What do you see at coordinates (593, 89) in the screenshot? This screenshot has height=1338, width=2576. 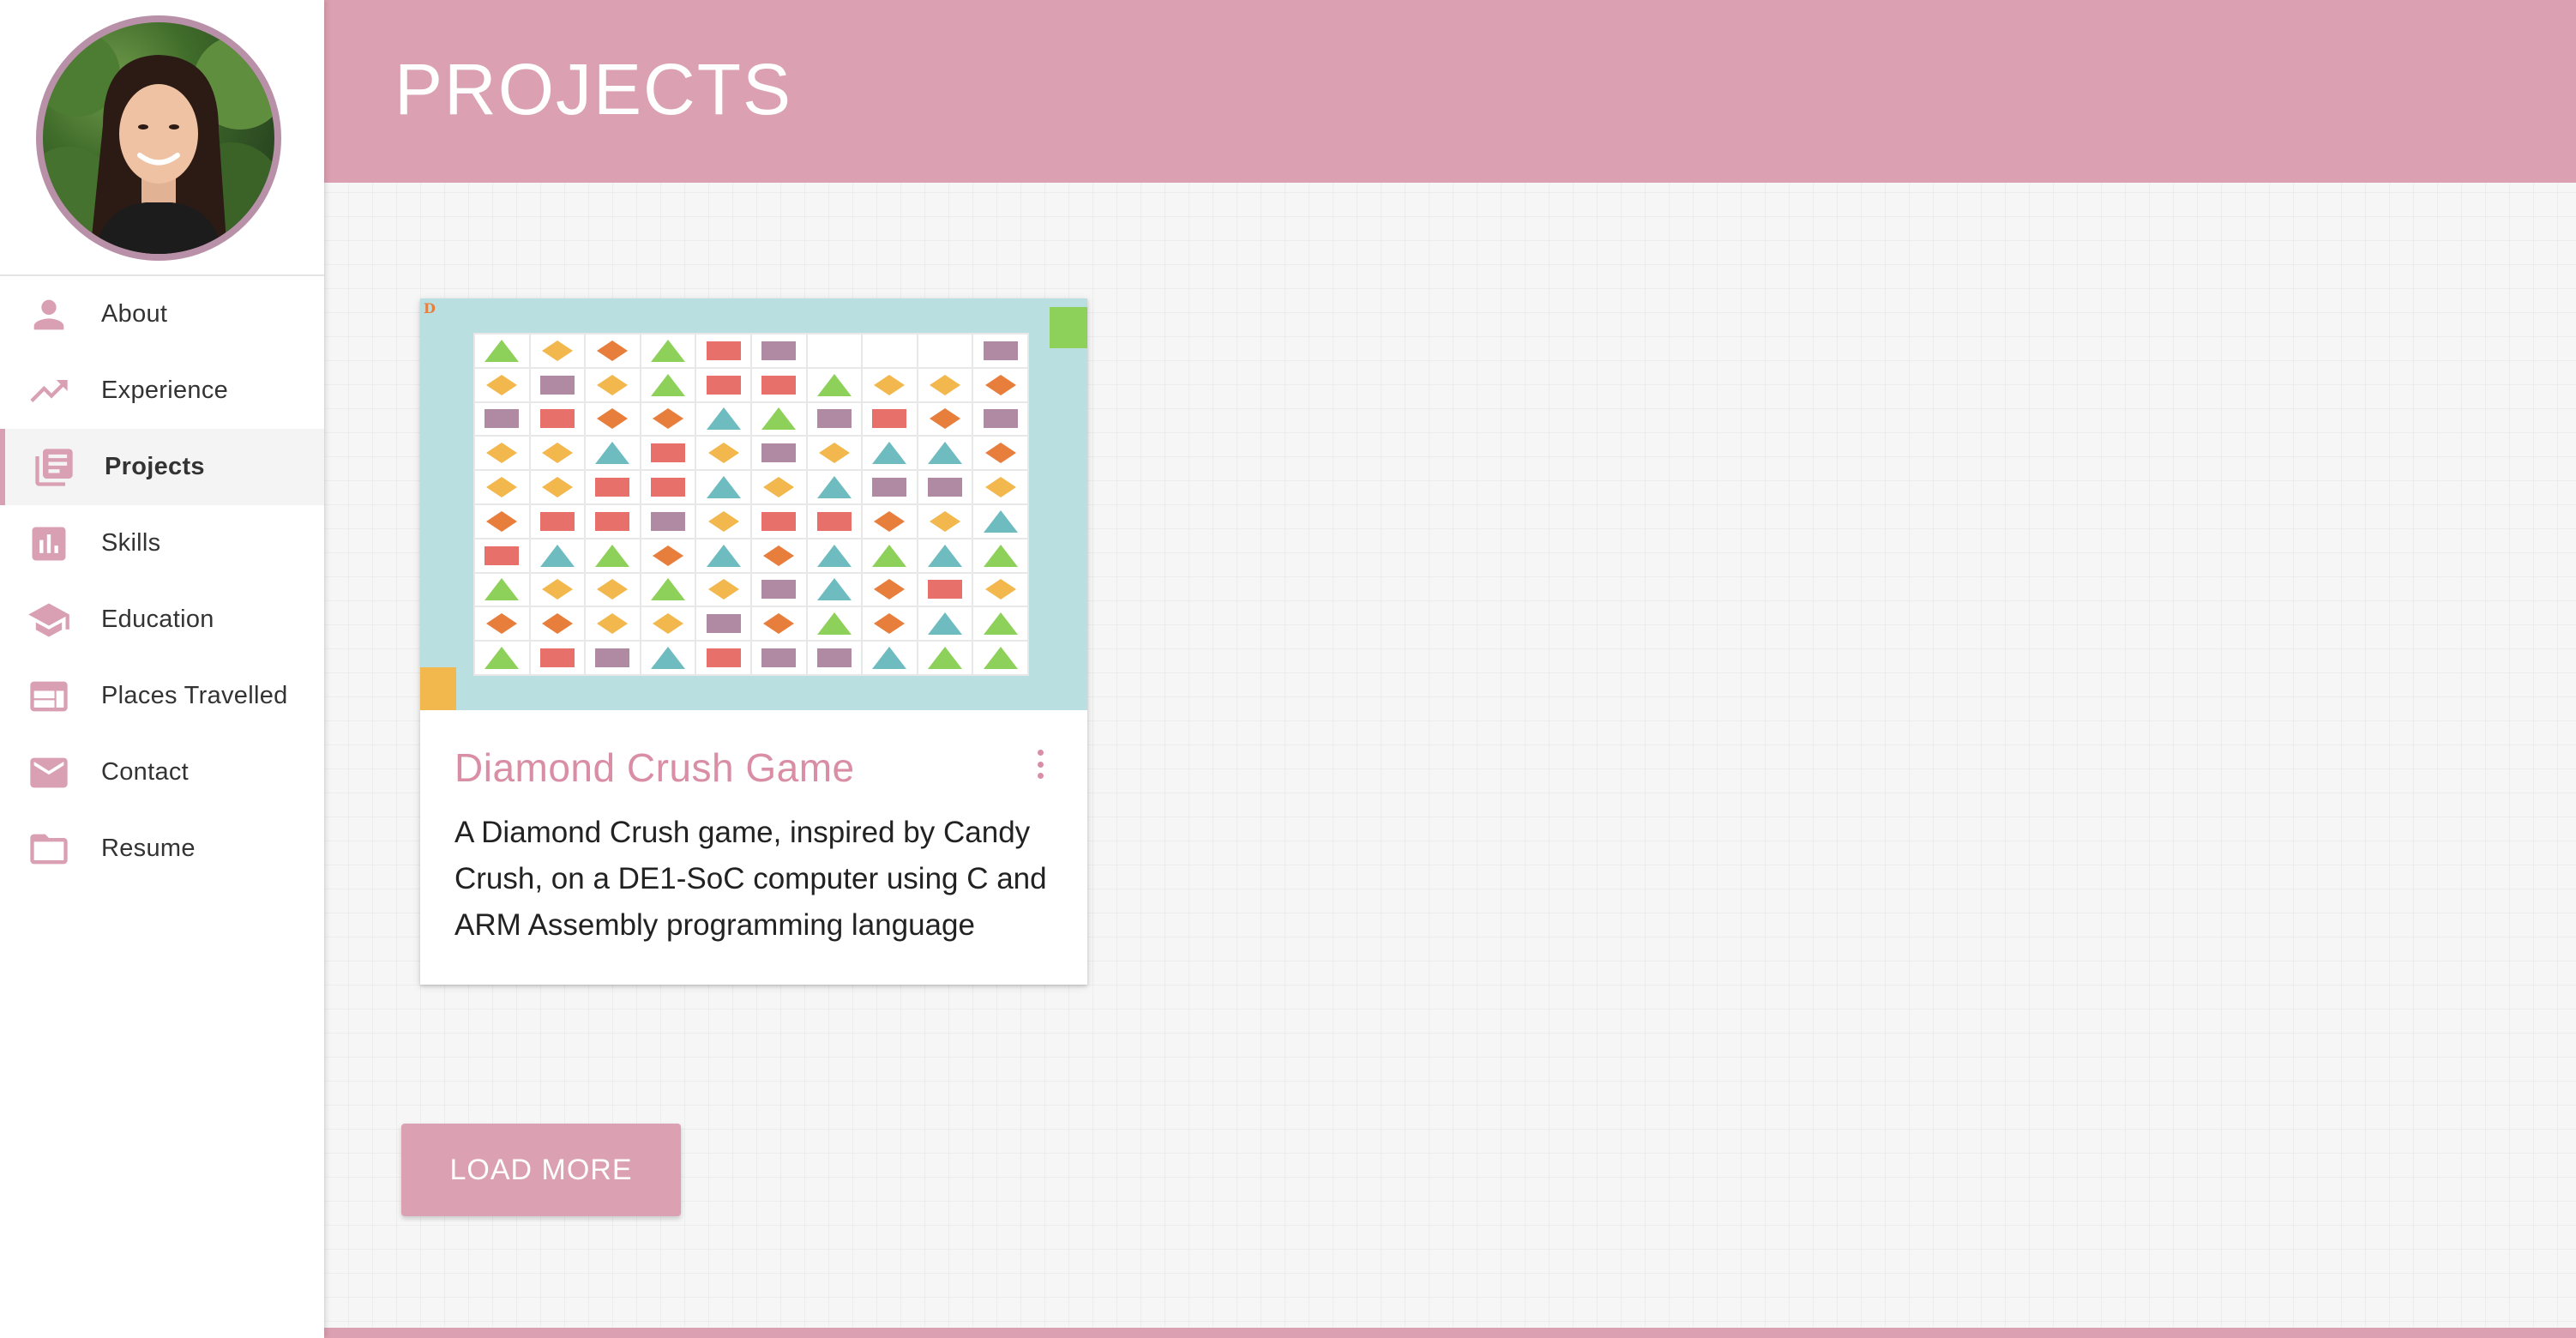 I see `page-title: PROJECTS` at bounding box center [593, 89].